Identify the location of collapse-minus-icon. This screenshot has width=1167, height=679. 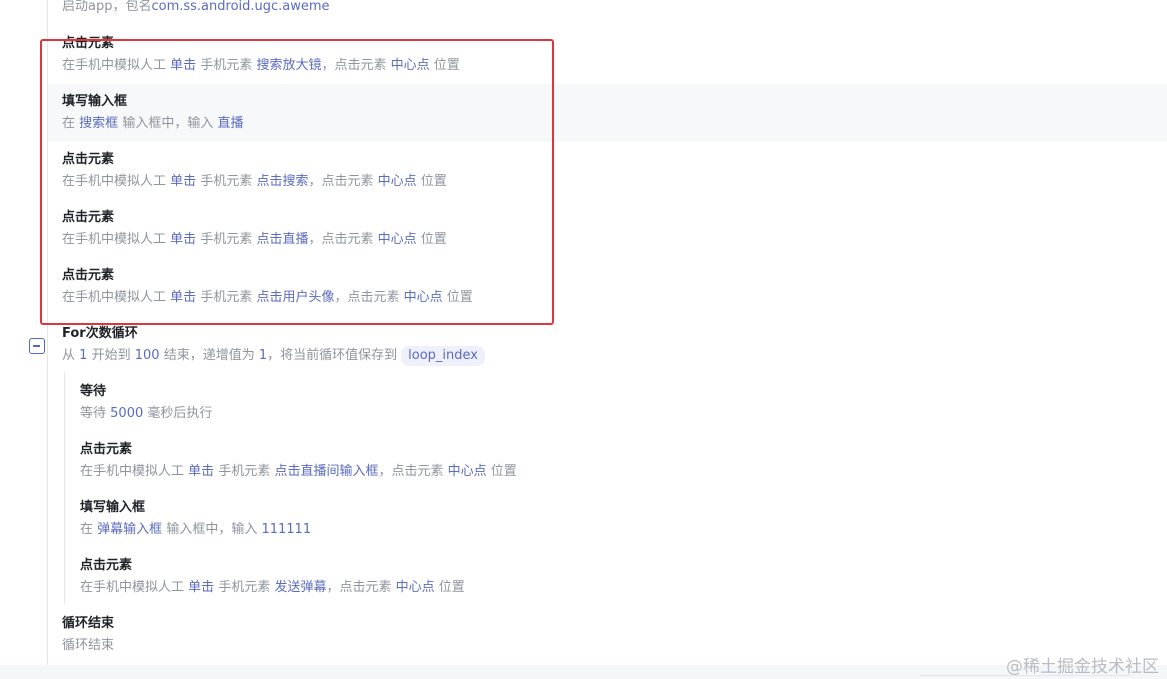
(37, 346).